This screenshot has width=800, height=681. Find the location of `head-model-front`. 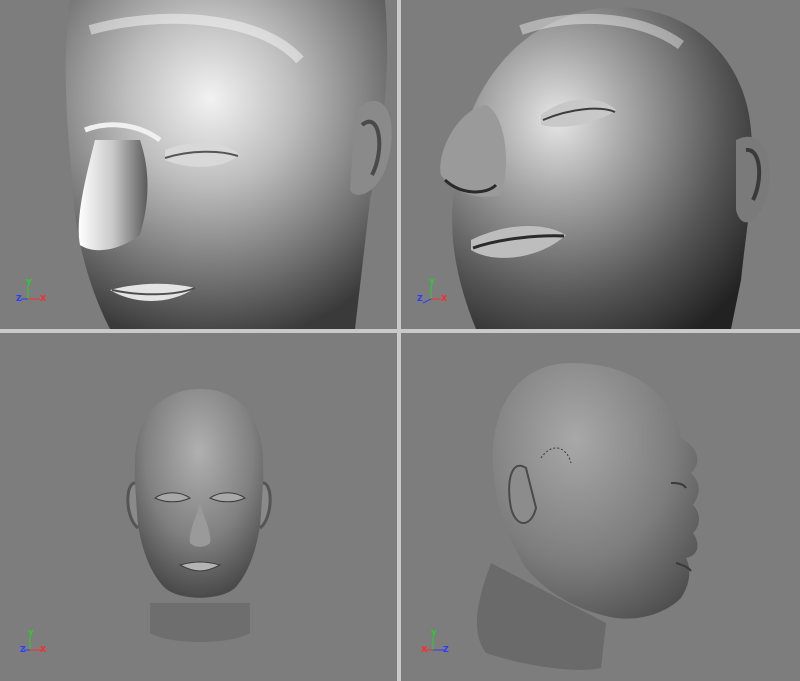

head-model-front is located at coordinates (199, 515).